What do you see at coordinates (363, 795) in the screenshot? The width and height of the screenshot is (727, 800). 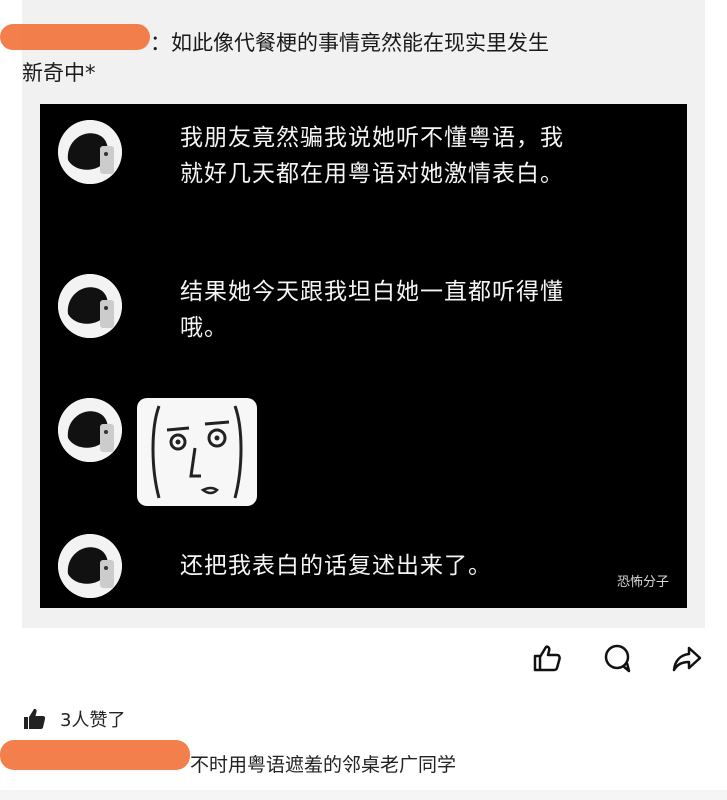 I see `bottom-divider` at bounding box center [363, 795].